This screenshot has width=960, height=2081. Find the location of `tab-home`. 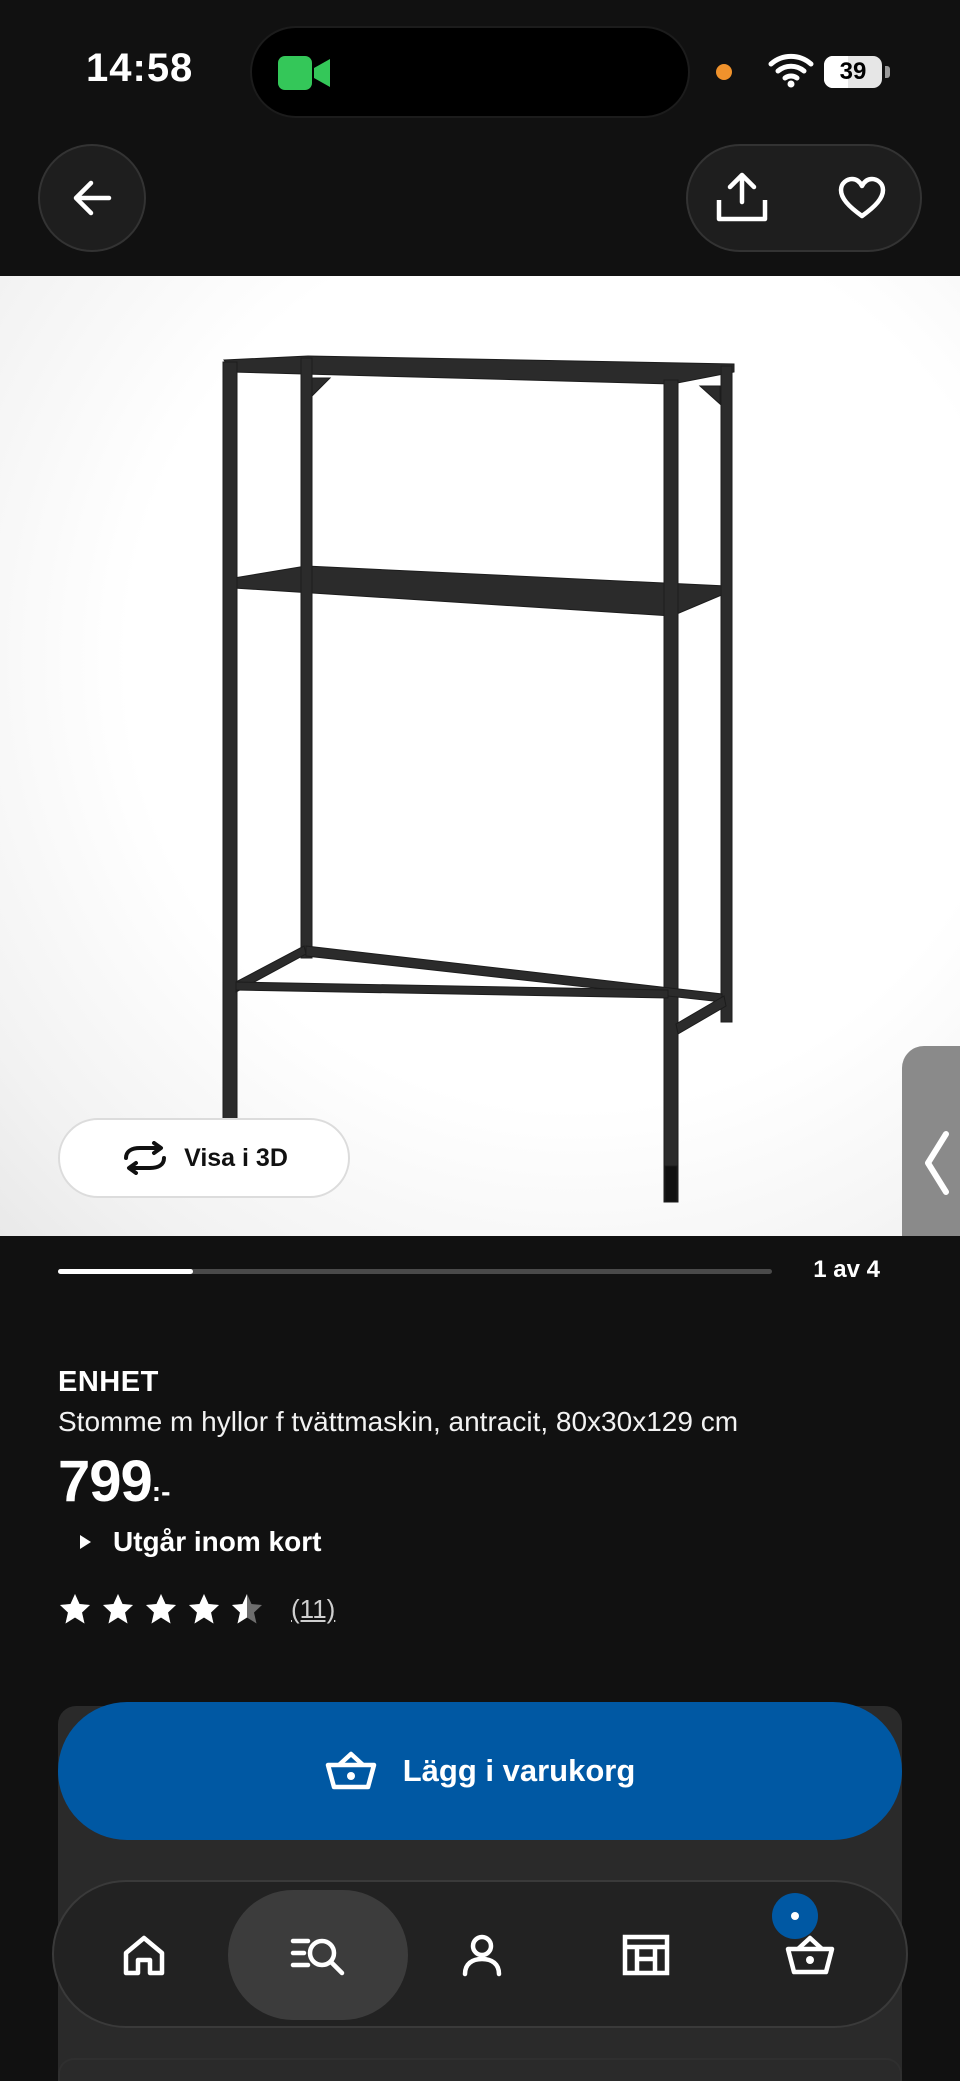

tab-home is located at coordinates (144, 1955).